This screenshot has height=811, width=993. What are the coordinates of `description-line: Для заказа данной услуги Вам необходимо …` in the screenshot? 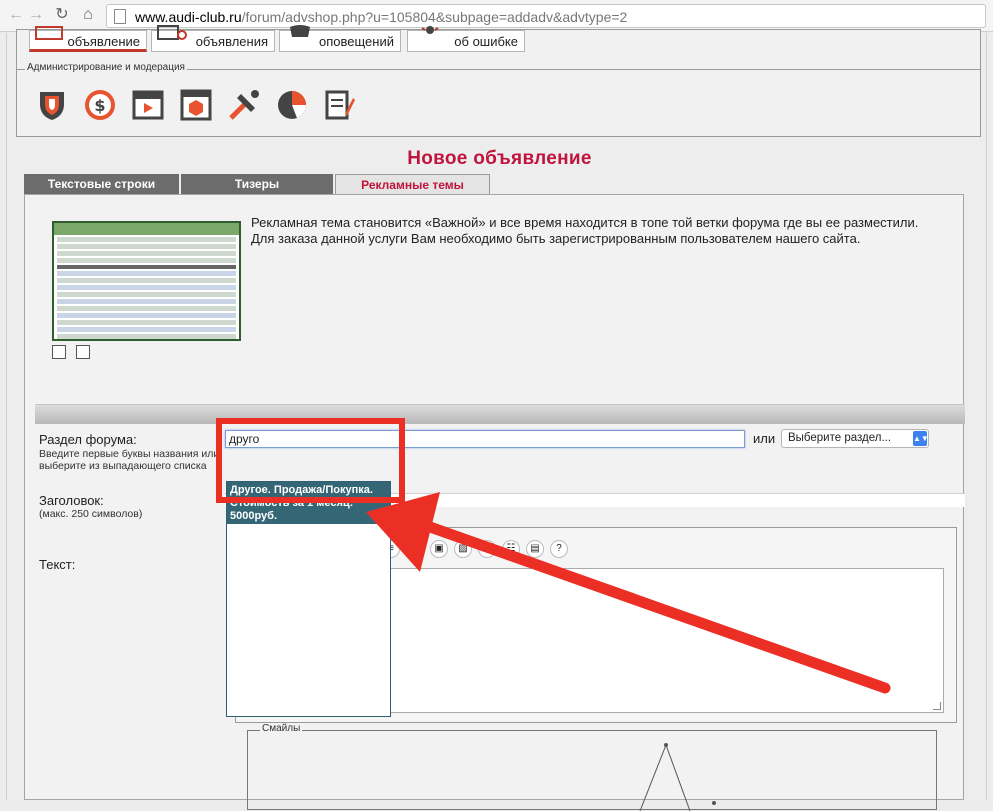 It's located at (556, 238).